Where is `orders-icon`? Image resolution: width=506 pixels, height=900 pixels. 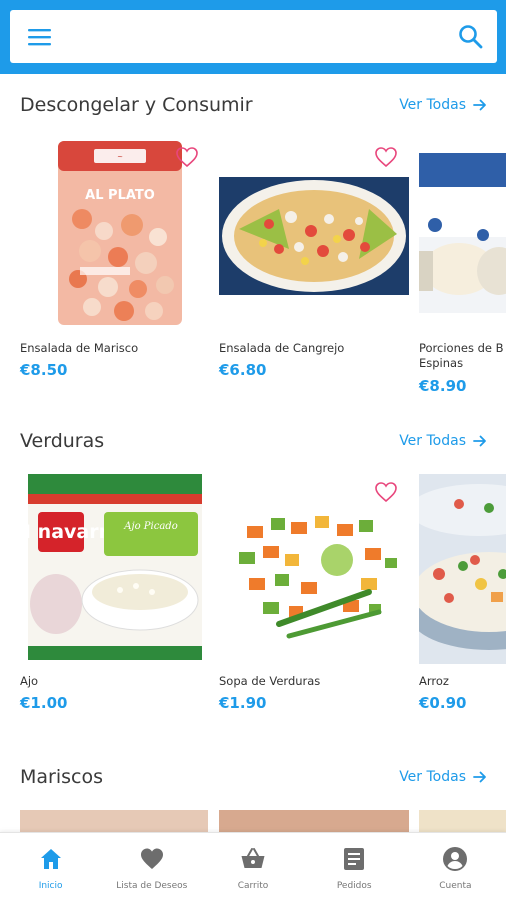 orders-icon is located at coordinates (354, 859).